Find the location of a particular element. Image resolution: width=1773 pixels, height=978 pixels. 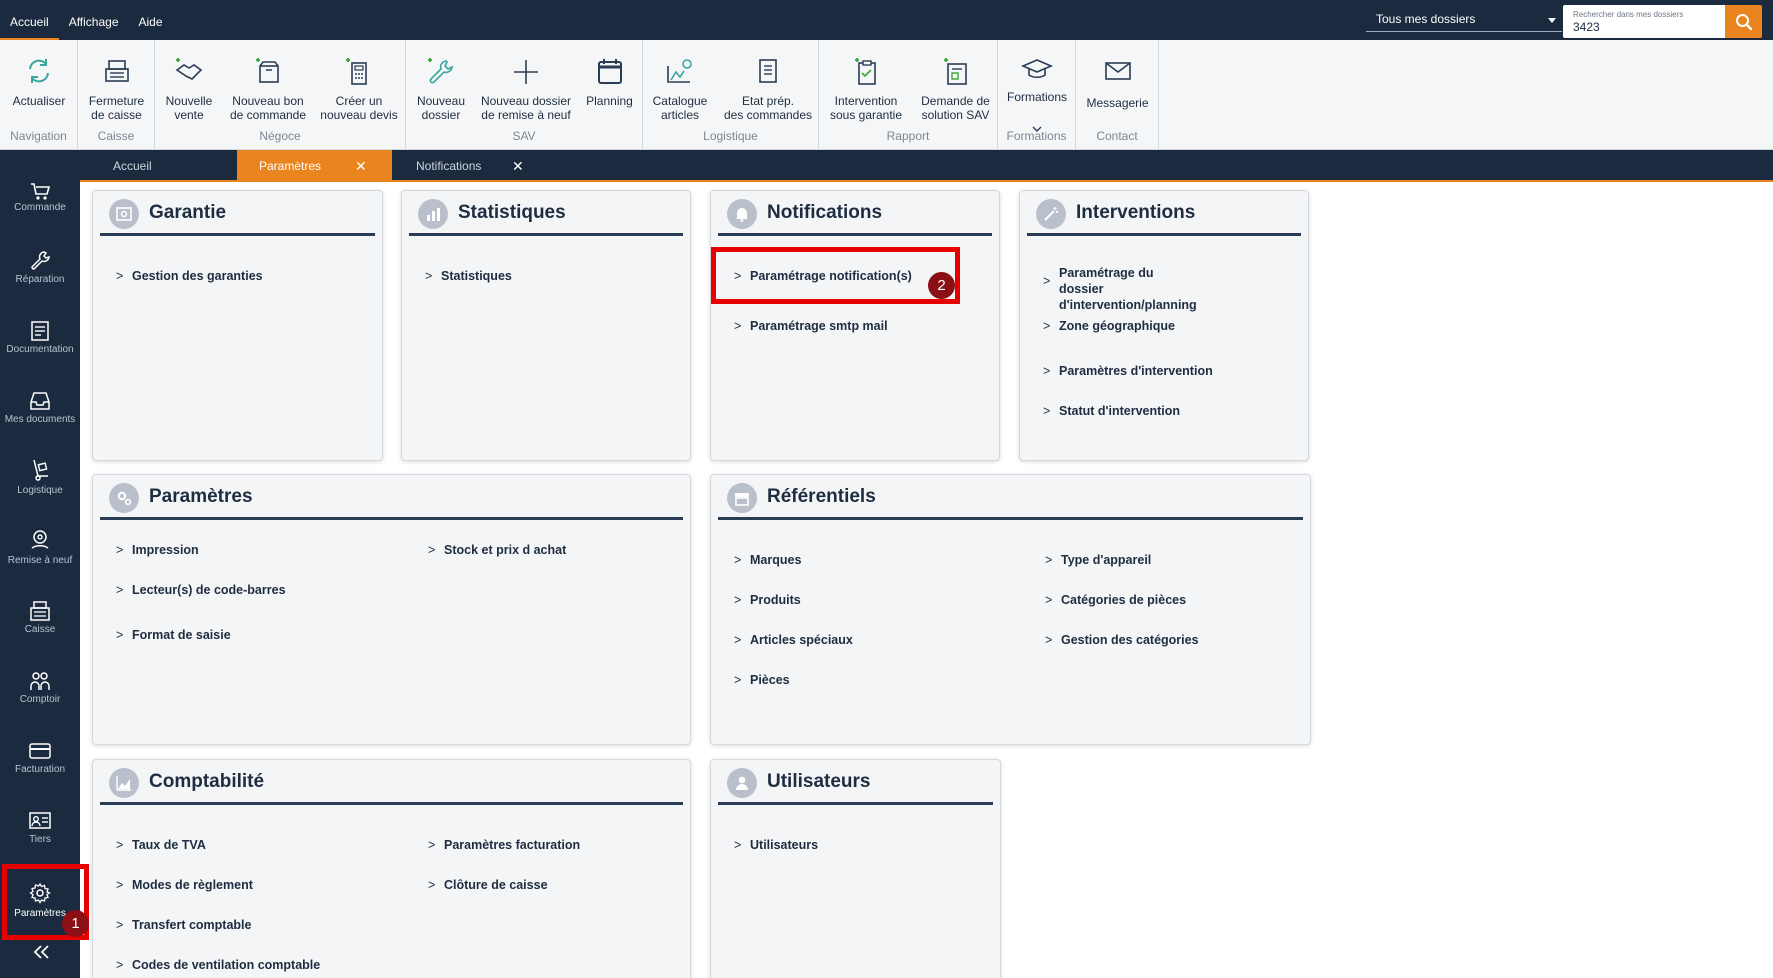

etat-preparation-commandes-button: Etat prép. des commandes is located at coordinates (768, 85).